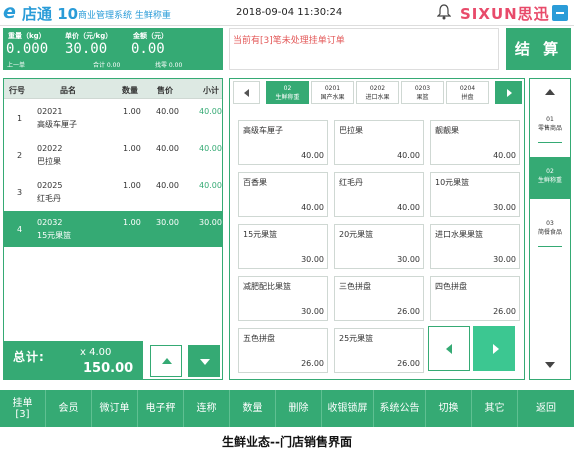 This screenshot has height=458, width=574. What do you see at coordinates (467, 88) in the screenshot?
I see `category-code: 0204` at bounding box center [467, 88].